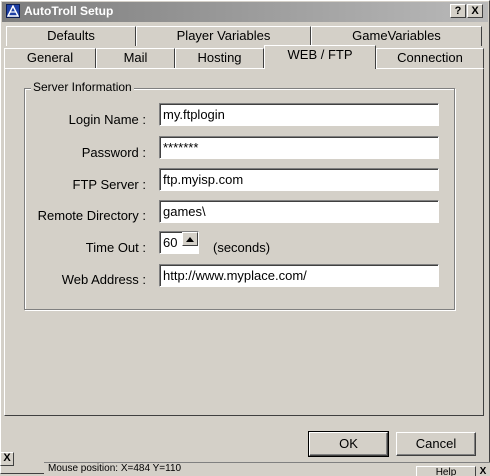  Describe the element at coordinates (446, 471) in the screenshot. I see `help-button: Help` at that location.